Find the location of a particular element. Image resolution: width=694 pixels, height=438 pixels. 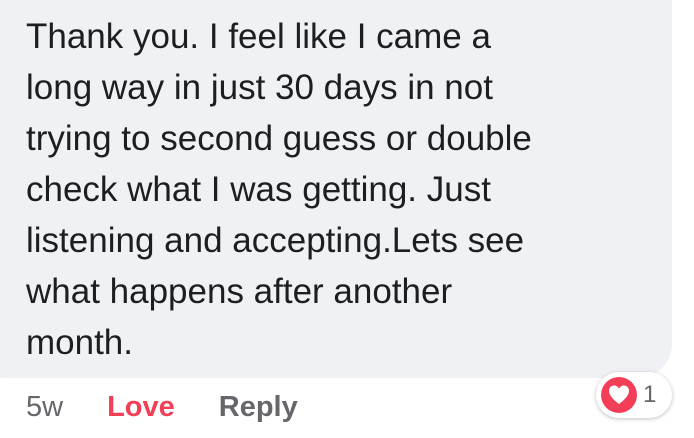

heart-icon is located at coordinates (619, 395).